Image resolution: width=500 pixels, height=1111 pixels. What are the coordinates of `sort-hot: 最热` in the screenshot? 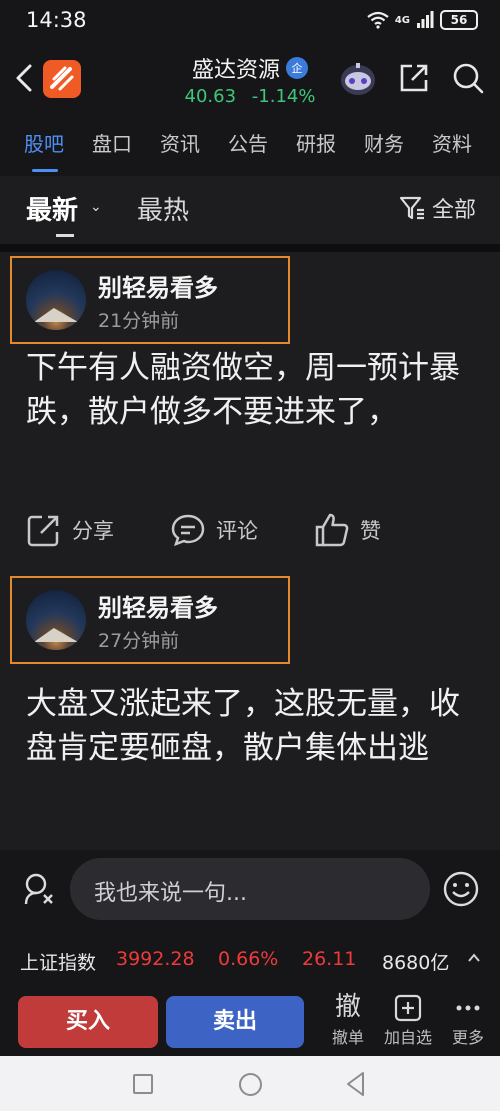 It's located at (163, 208).